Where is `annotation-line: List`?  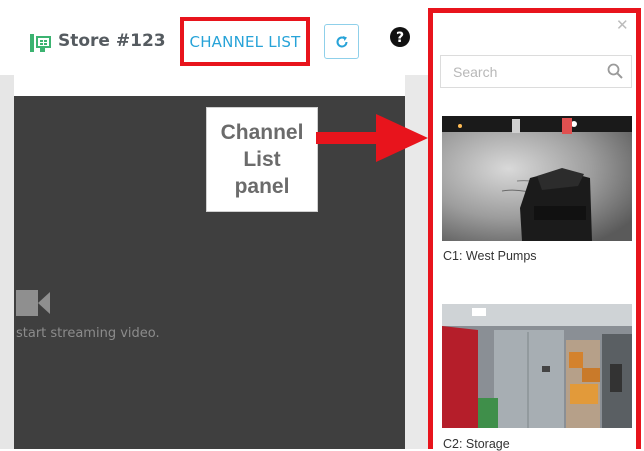 annotation-line: List is located at coordinates (262, 159).